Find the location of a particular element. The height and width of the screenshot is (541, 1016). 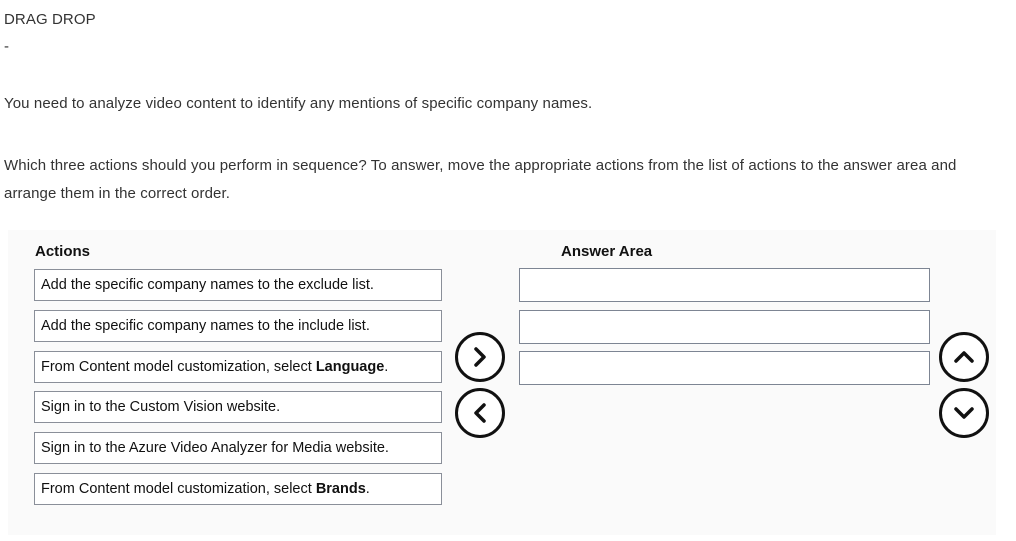

move-up-button is located at coordinates (964, 357).